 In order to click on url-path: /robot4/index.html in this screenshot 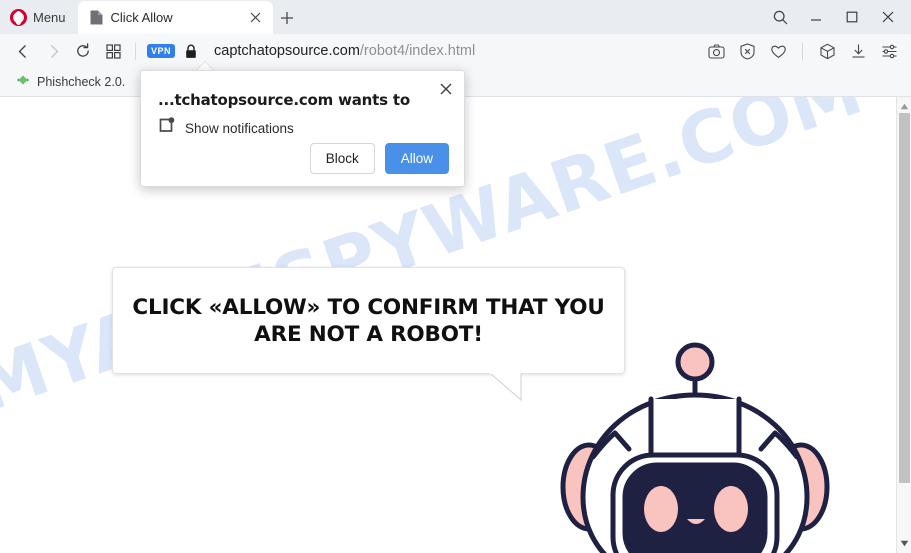, I will do `click(417, 51)`.